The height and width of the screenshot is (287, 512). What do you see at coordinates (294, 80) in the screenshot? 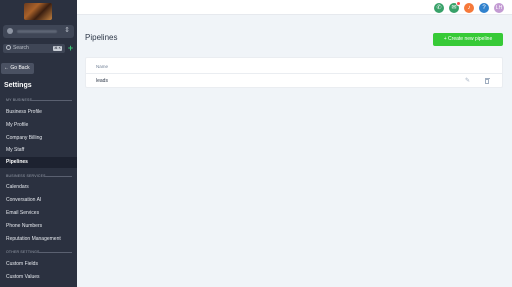
I see `table-row: leads ✎` at bounding box center [294, 80].